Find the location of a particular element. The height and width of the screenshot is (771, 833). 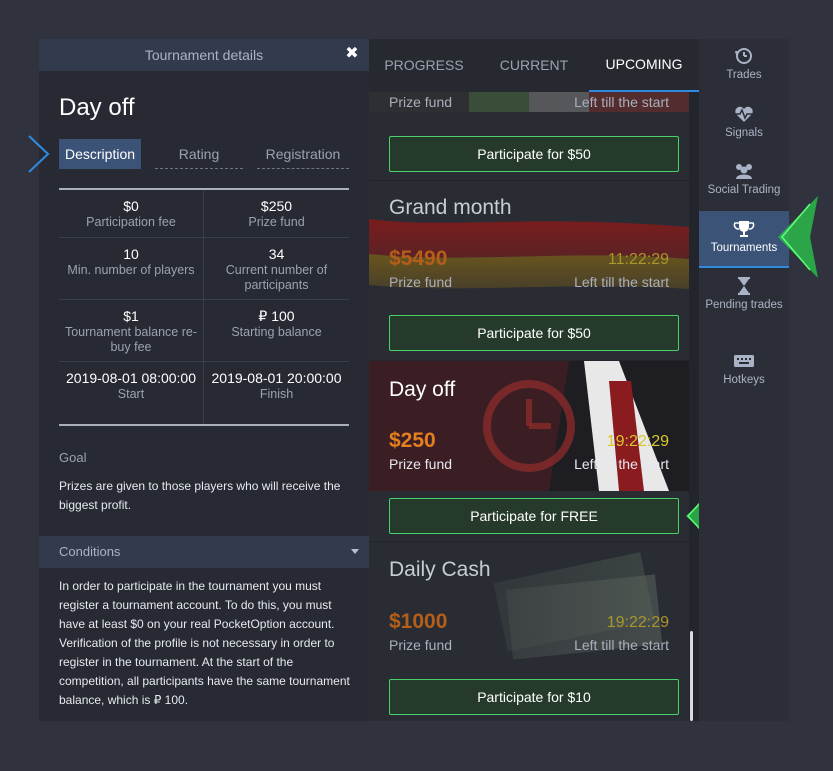

scrollbar is located at coordinates (691, 676).